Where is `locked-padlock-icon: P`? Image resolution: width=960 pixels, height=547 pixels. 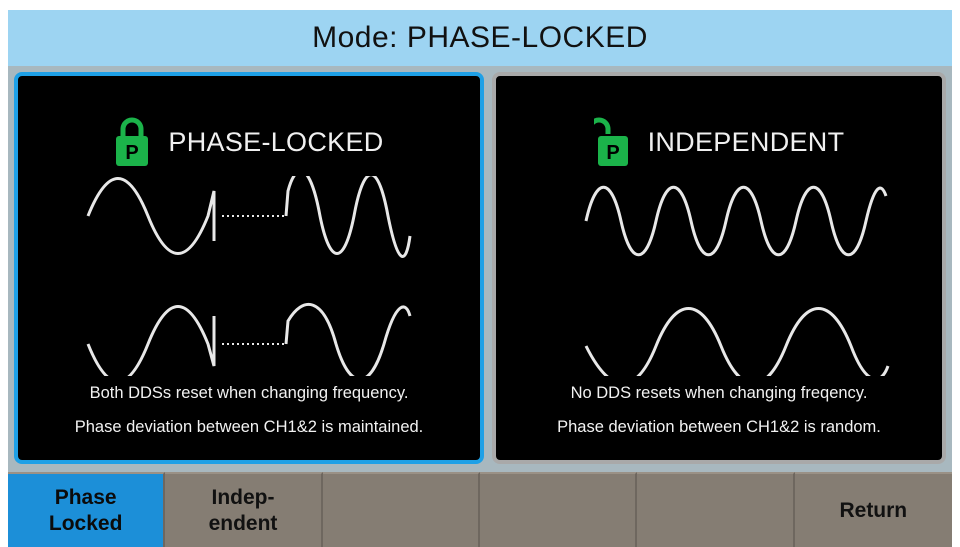 locked-padlock-icon: P is located at coordinates (132, 141).